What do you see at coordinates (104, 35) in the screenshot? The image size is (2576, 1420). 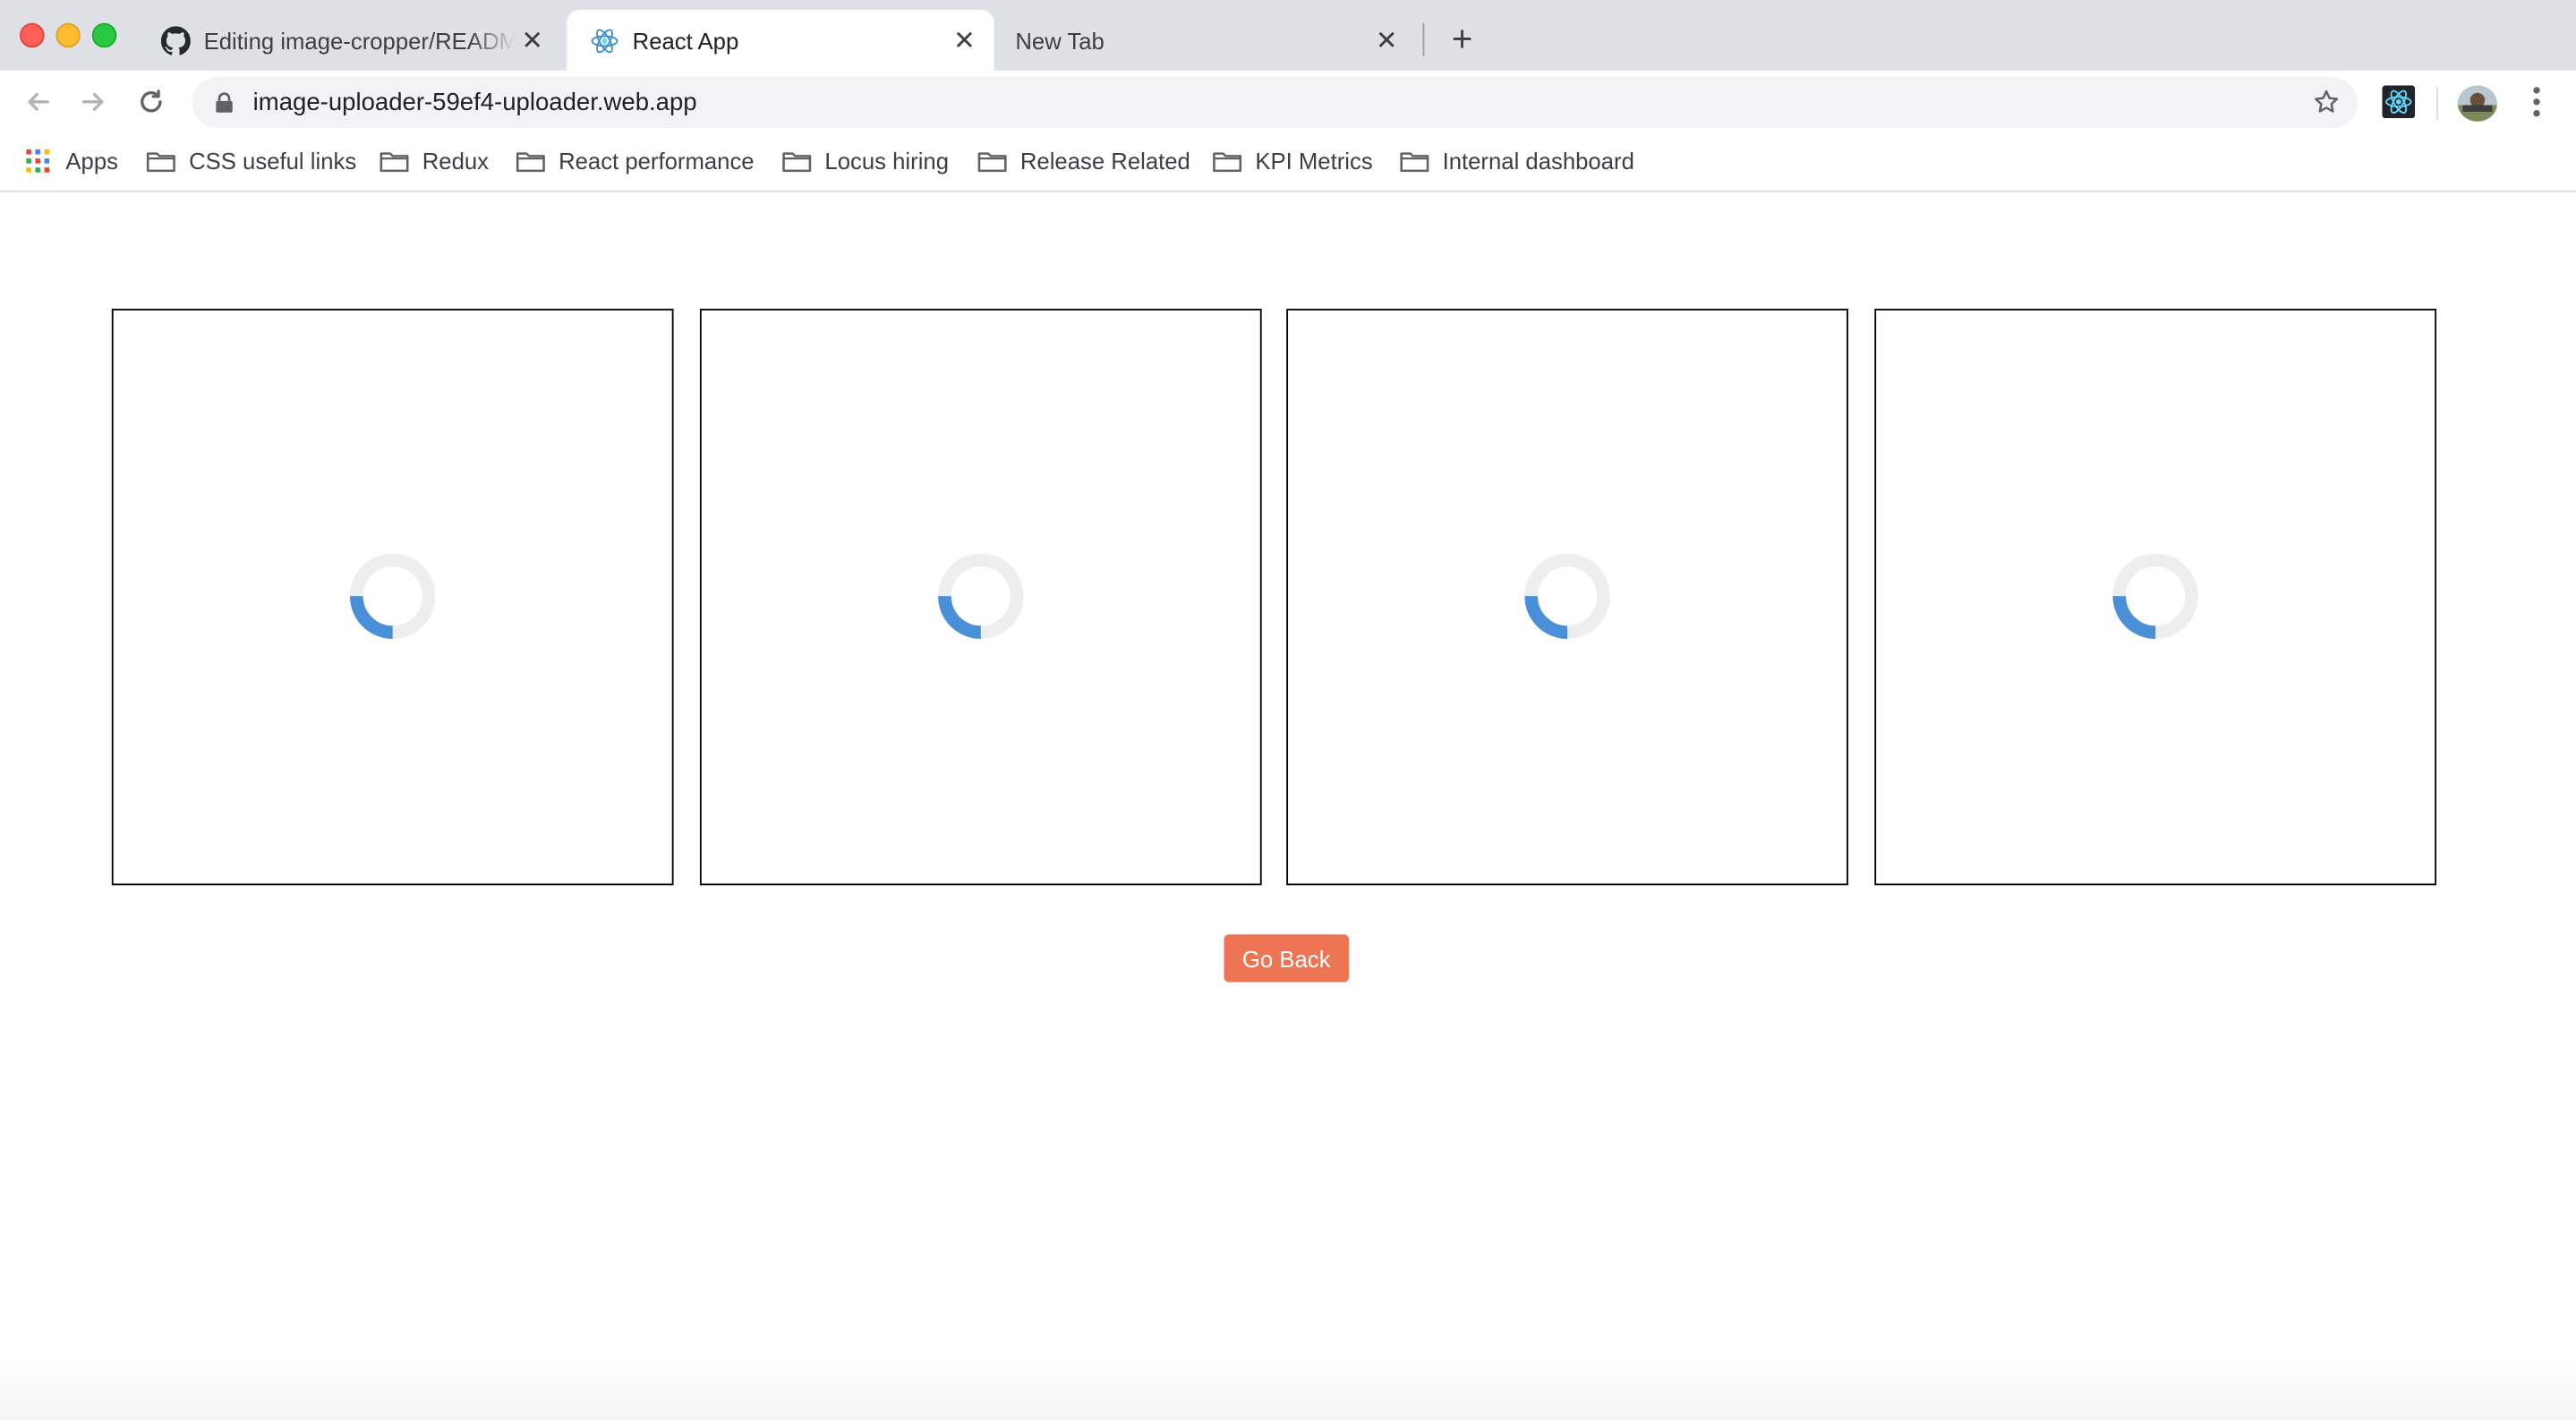 I see `zoom-window-button` at bounding box center [104, 35].